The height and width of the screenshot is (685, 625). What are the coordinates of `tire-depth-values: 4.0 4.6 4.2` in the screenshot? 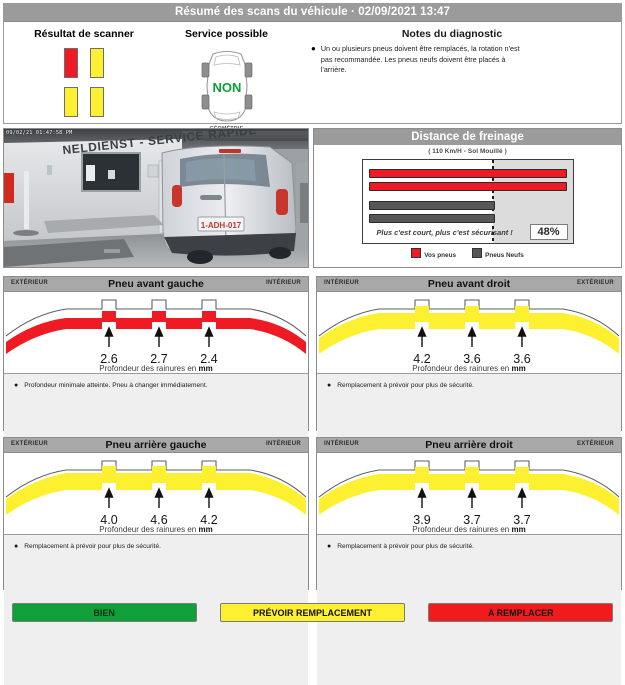 It's located at (156, 512).